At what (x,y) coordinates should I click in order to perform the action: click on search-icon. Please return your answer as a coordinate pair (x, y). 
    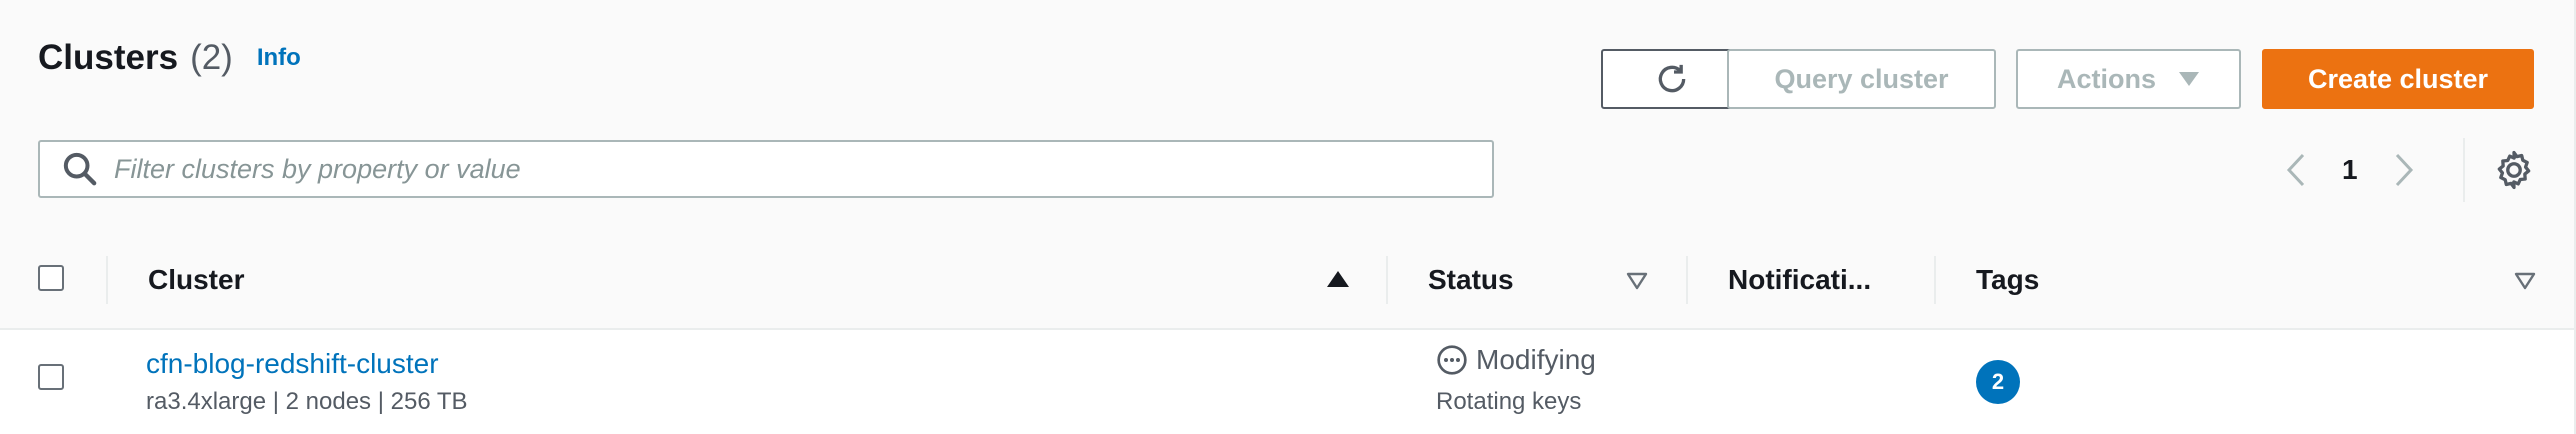
    Looking at the image, I should click on (80, 169).